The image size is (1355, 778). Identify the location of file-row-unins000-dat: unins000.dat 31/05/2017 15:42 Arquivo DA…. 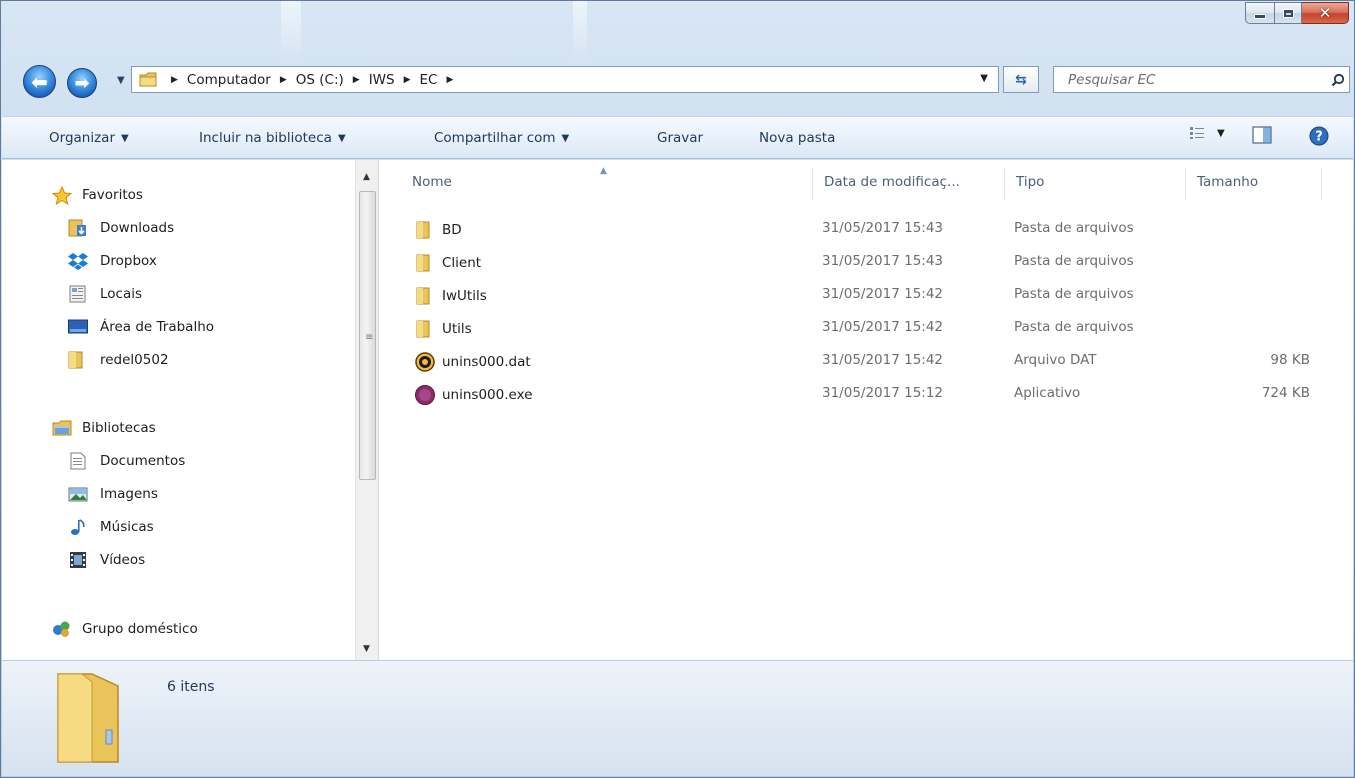
(866, 362).